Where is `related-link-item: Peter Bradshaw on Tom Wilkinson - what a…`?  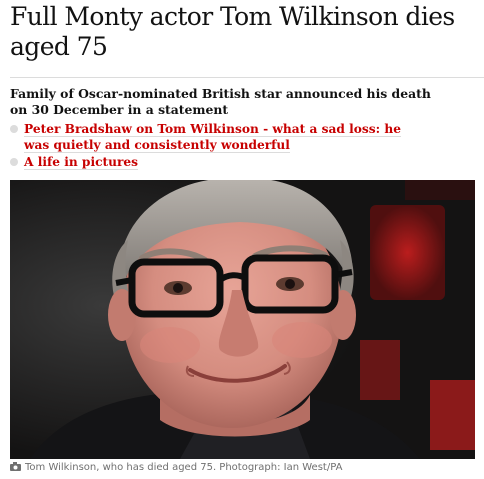 related-link-item: Peter Bradshaw on Tom Wilkinson - what a… is located at coordinates (220, 137).